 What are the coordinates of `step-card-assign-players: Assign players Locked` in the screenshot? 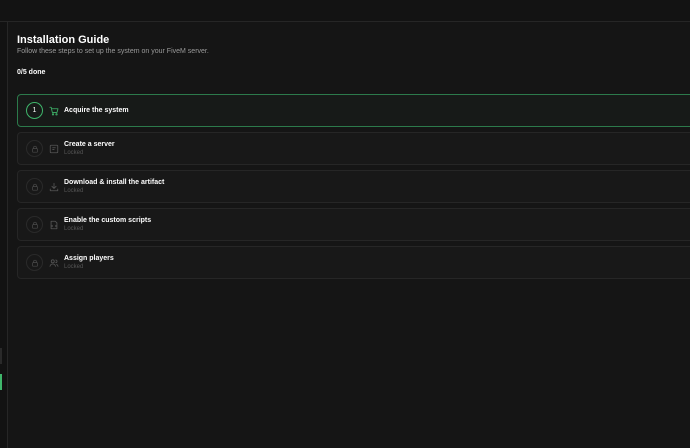 It's located at (353, 262).